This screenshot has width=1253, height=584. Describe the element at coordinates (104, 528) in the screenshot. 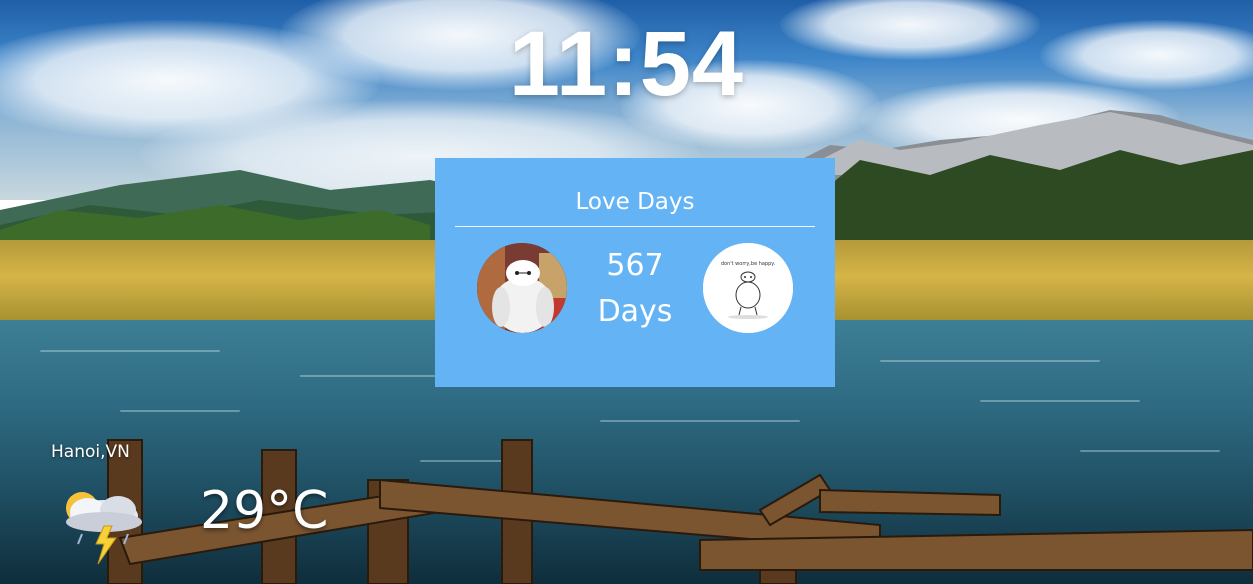

I see `thunderstorm-sun-icon` at that location.